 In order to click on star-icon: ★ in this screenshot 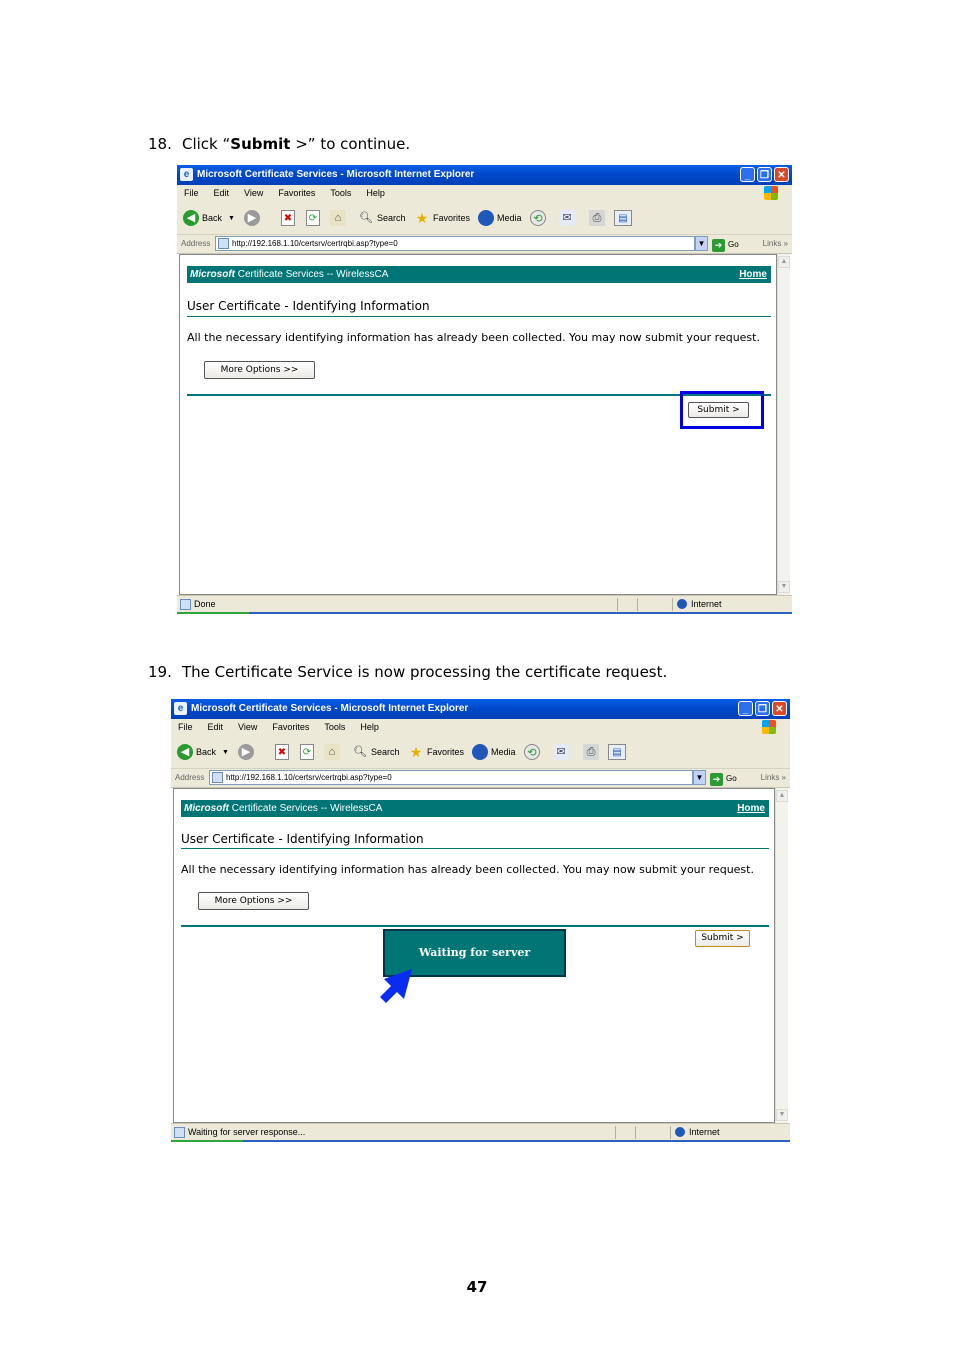, I will do `click(416, 752)`.